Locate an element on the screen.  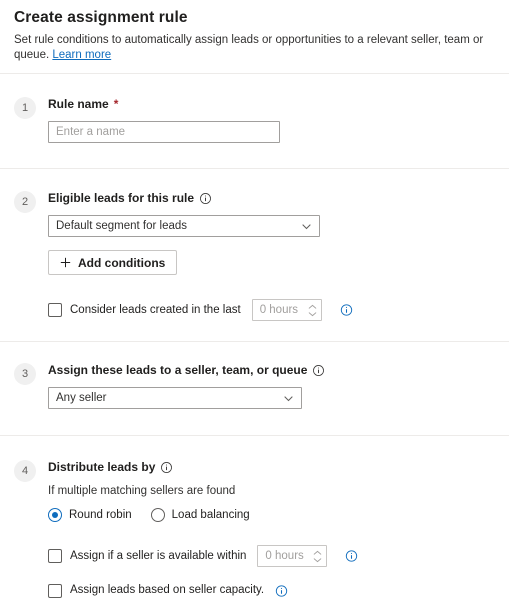
seller-capacity-row: Assign leads based on seller capacity. is located at coordinates (271, 590).